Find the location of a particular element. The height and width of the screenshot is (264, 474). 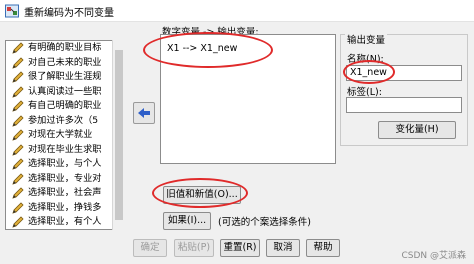

variable-list-item: 认真阅读过一些职 is located at coordinates (65, 92).